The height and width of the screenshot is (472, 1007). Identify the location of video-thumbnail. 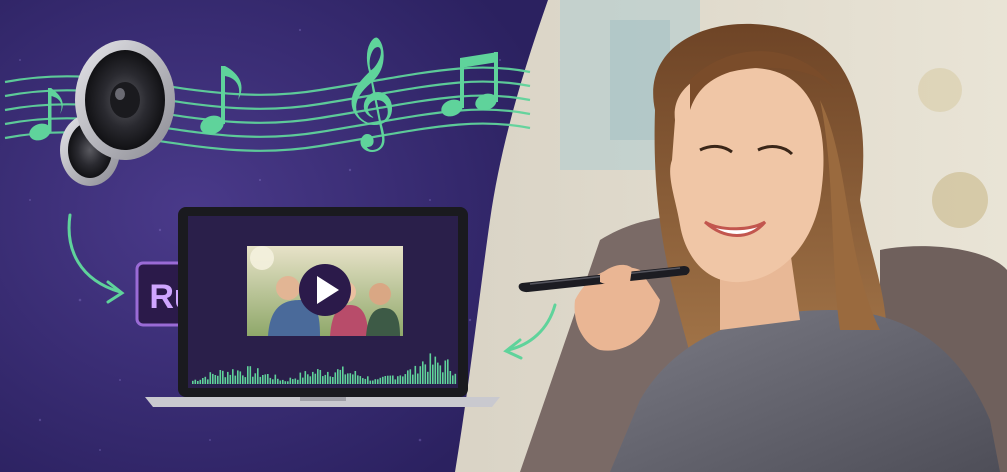
(325, 291).